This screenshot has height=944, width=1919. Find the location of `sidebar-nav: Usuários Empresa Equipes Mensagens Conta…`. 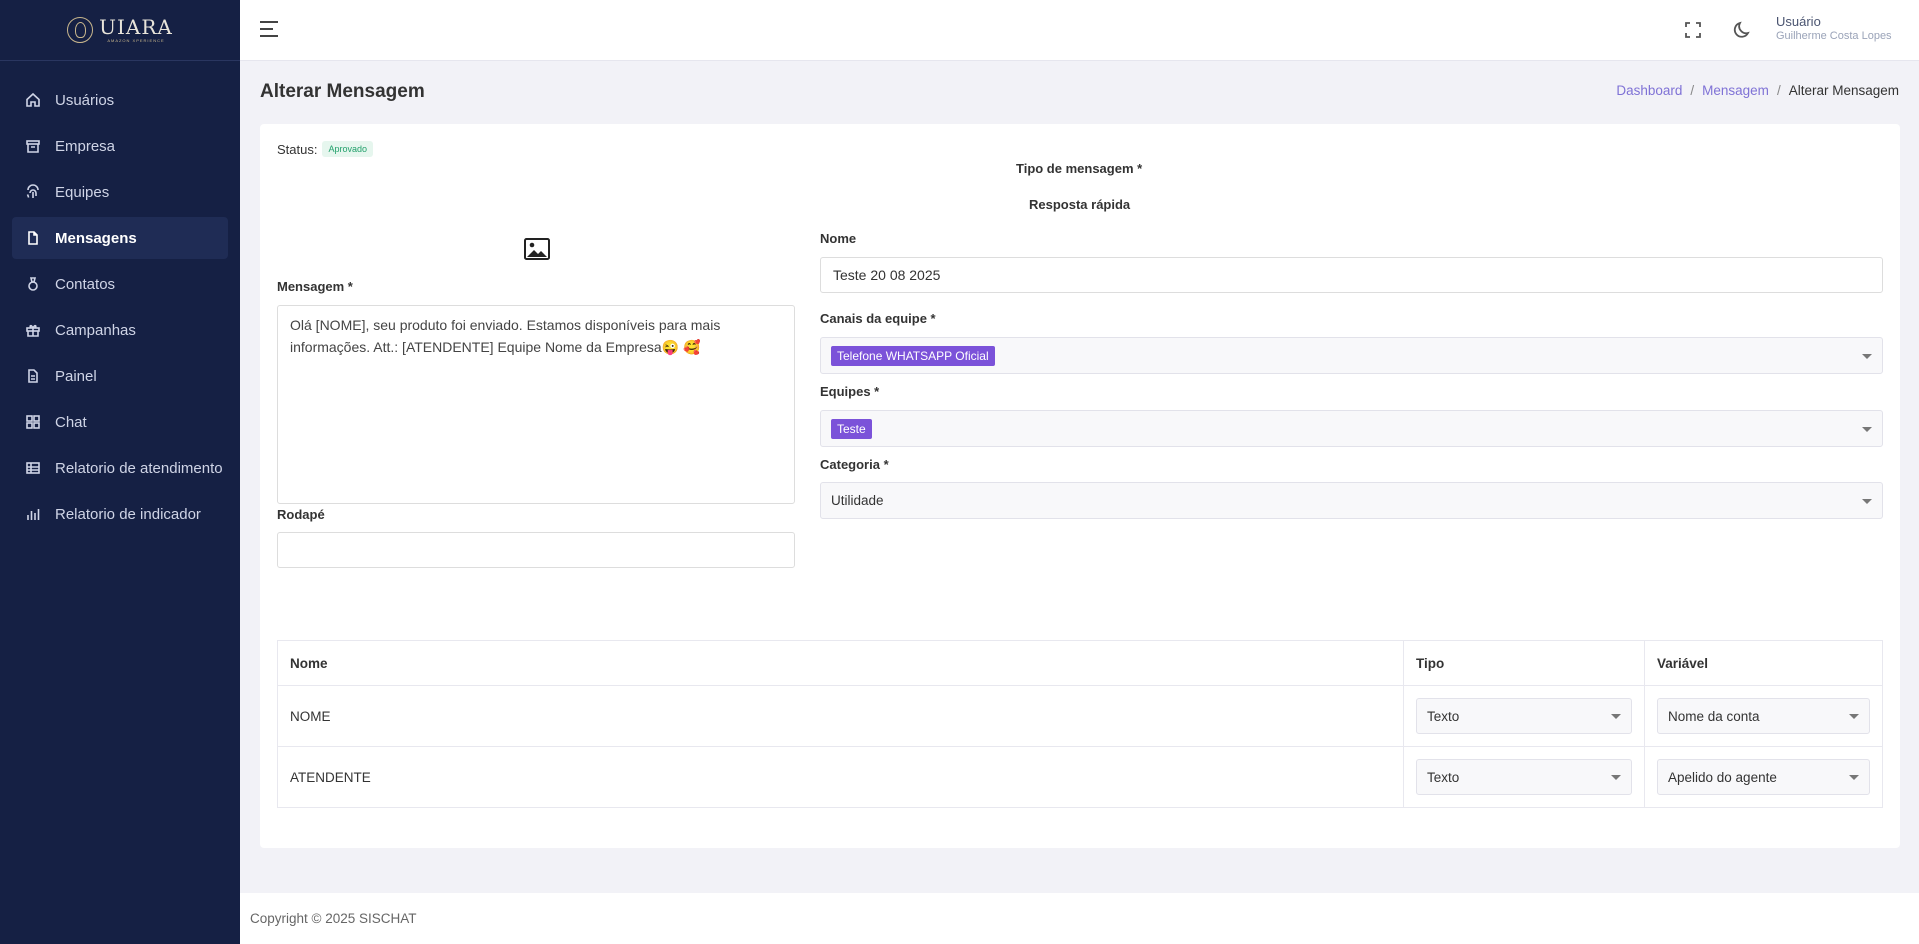

sidebar-nav: Usuários Empresa Equipes Mensagens Conta… is located at coordinates (120, 298).